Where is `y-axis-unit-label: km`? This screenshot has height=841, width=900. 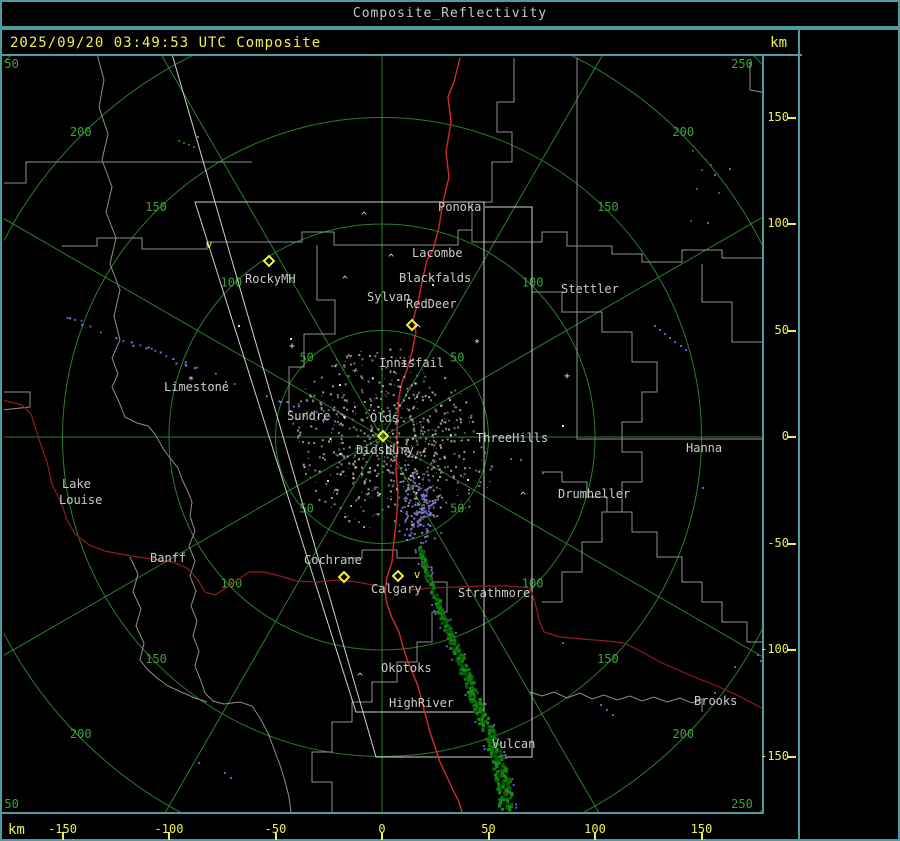 y-axis-unit-label: km is located at coordinates (778, 43).